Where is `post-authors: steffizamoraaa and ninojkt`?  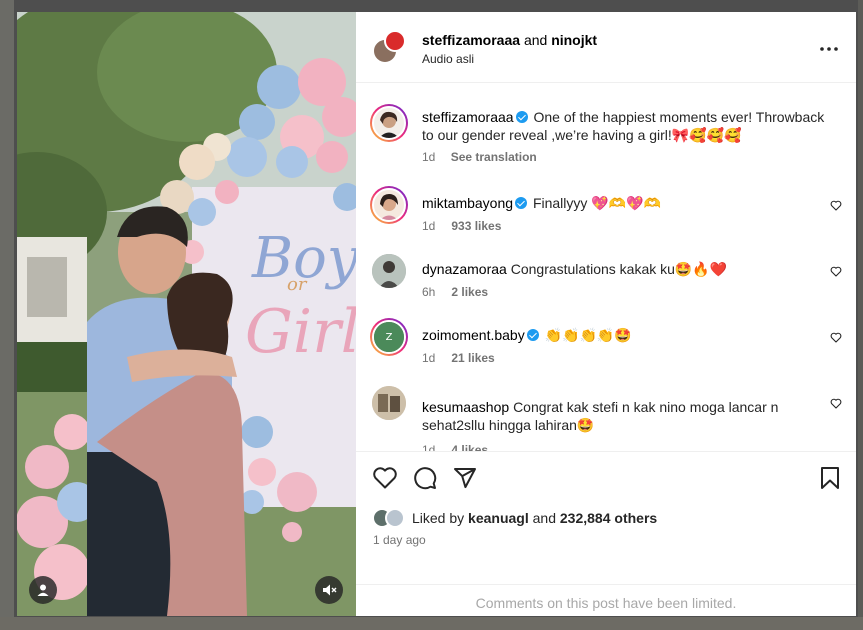 post-authors: steffizamoraaa and ninojkt is located at coordinates (509, 40).